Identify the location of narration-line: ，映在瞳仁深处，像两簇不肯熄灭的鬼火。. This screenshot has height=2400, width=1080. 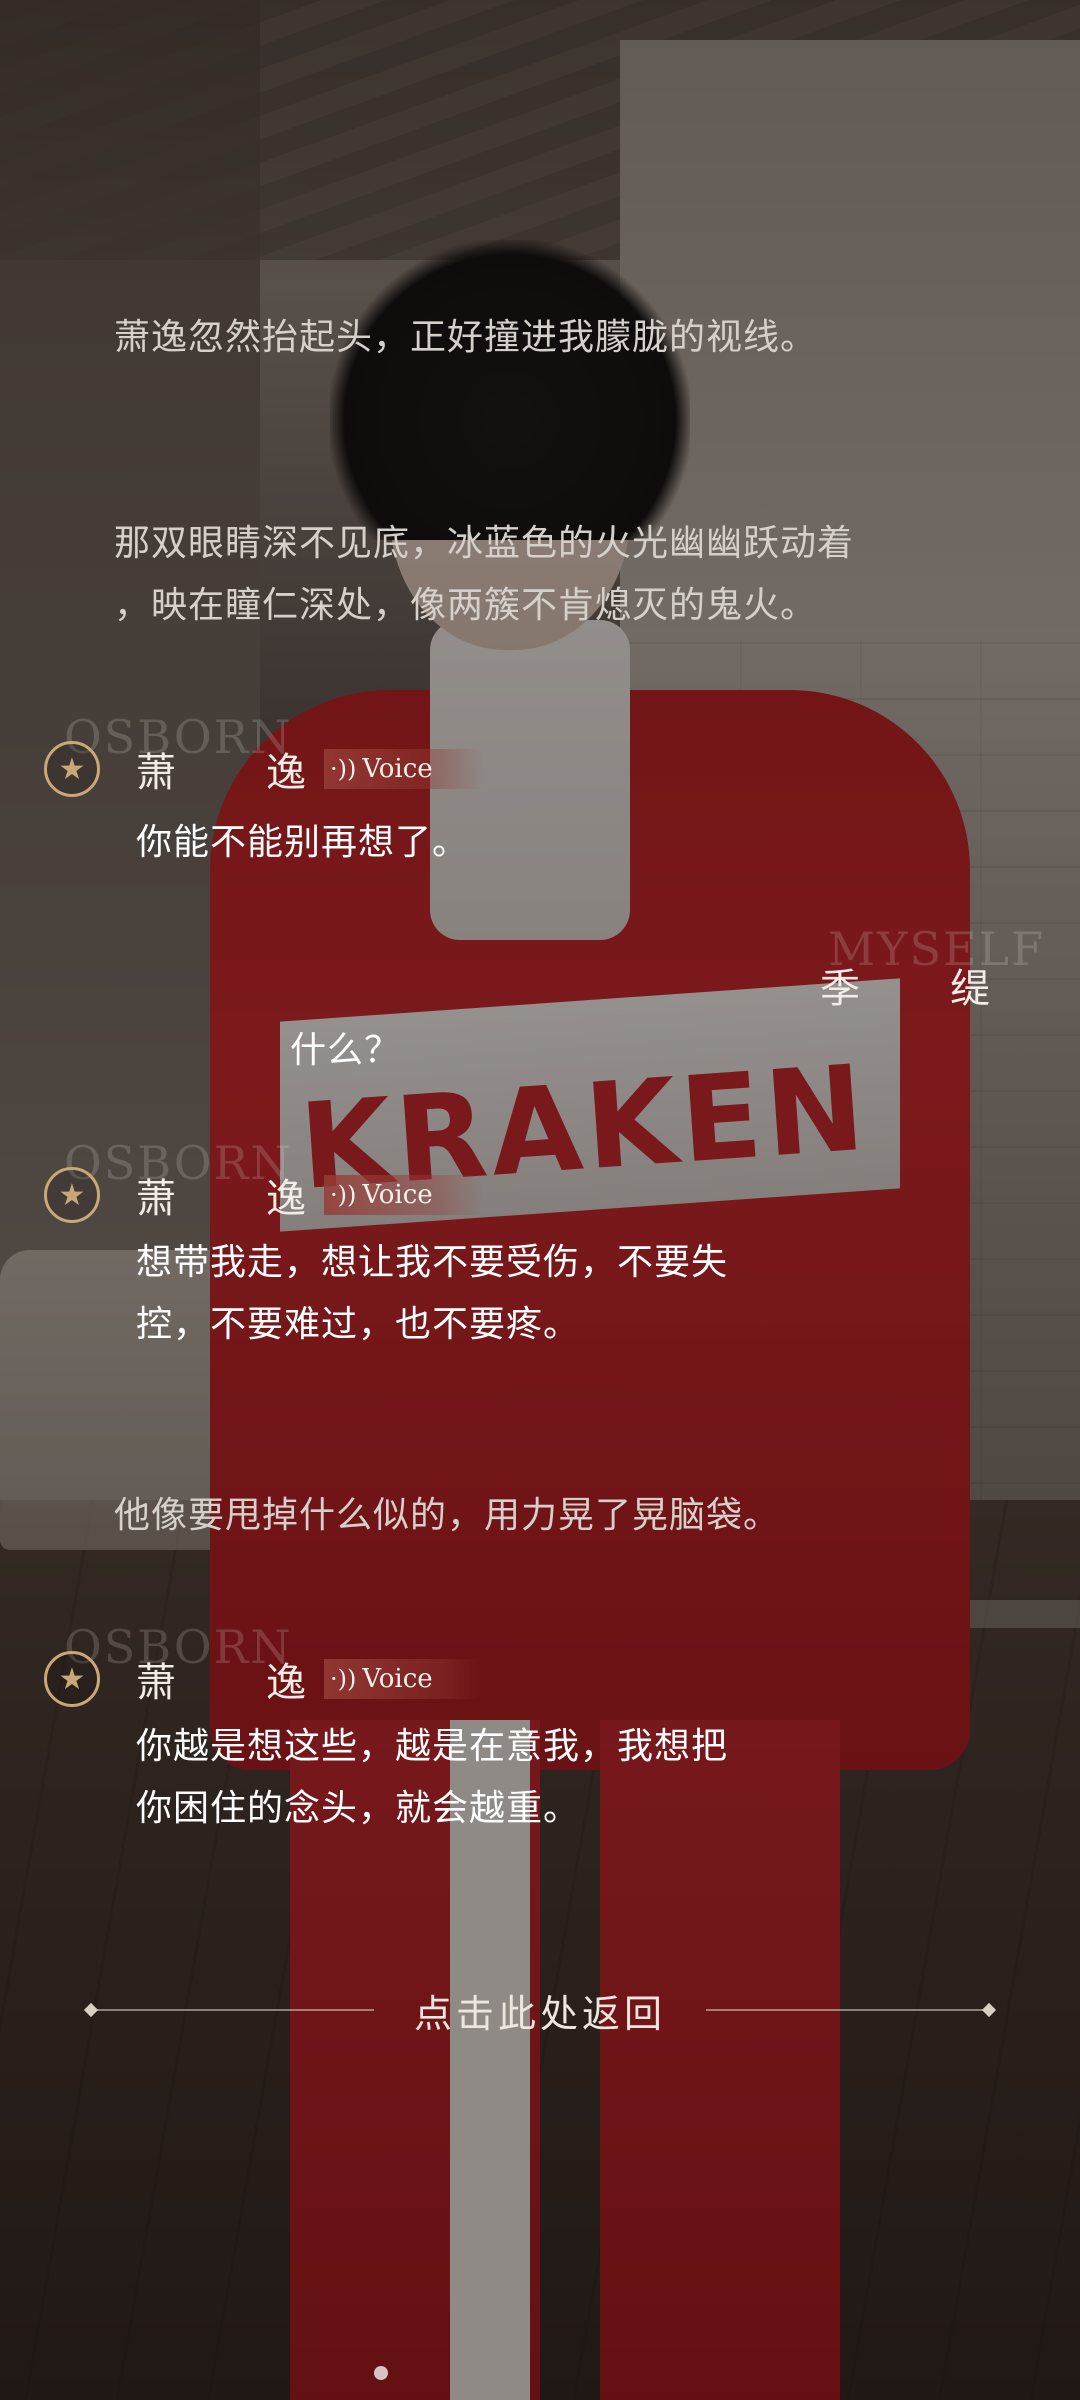
(466, 605).